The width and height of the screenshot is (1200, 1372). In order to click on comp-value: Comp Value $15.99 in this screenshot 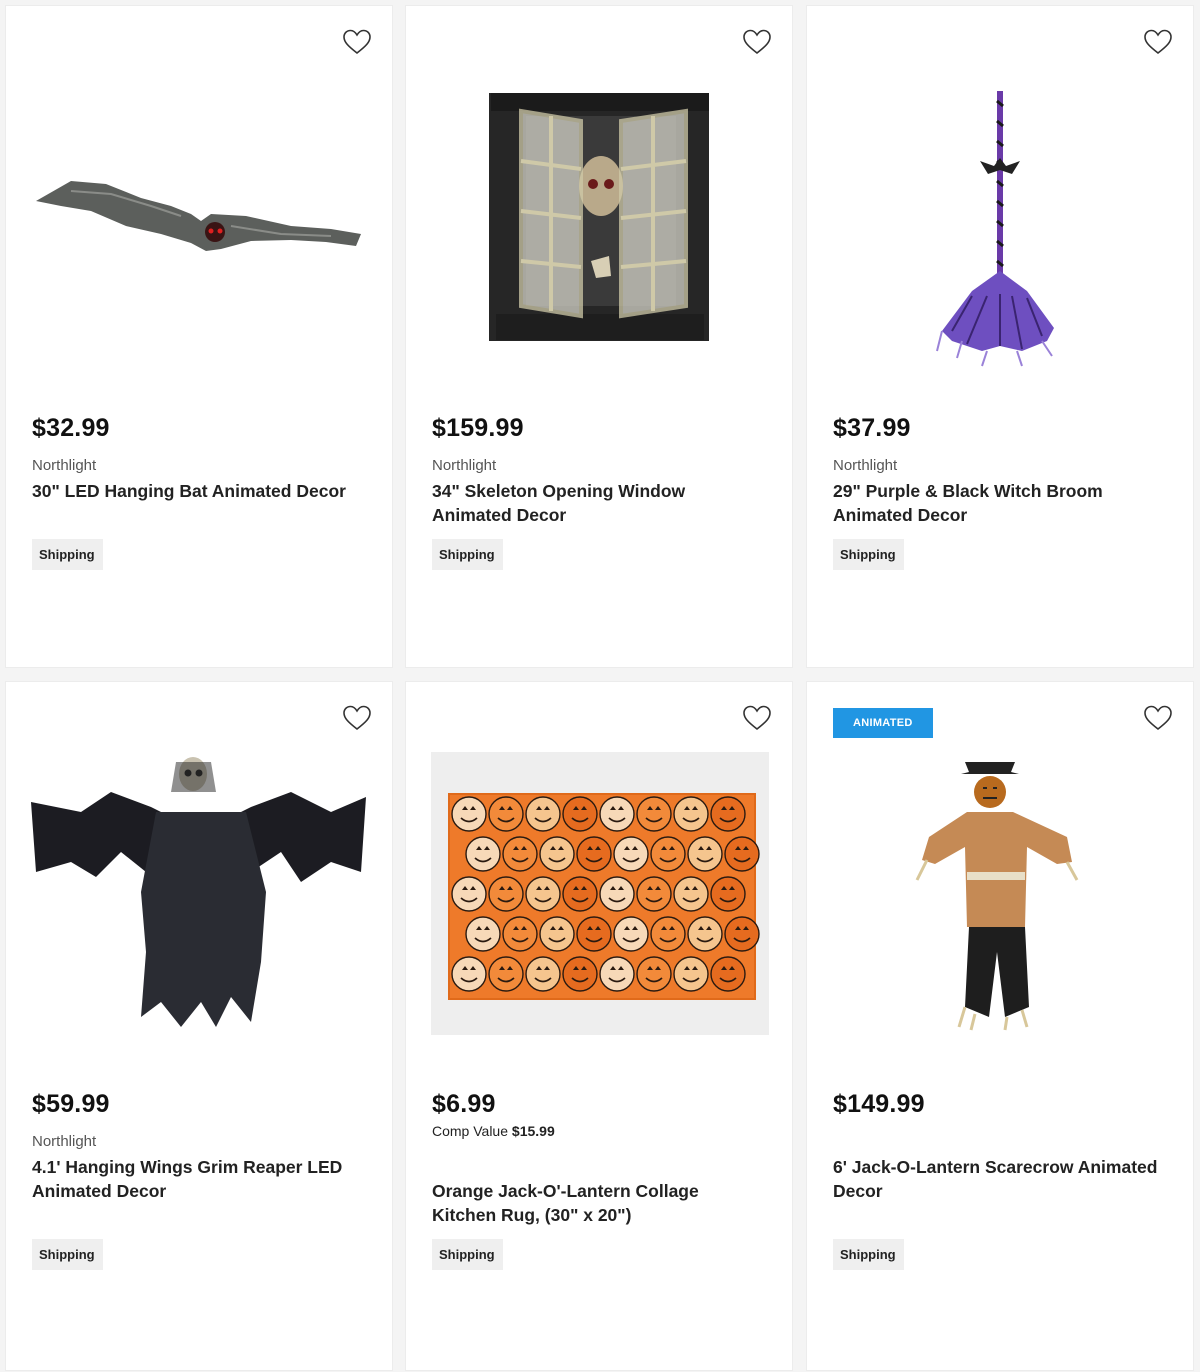, I will do `click(493, 1131)`.